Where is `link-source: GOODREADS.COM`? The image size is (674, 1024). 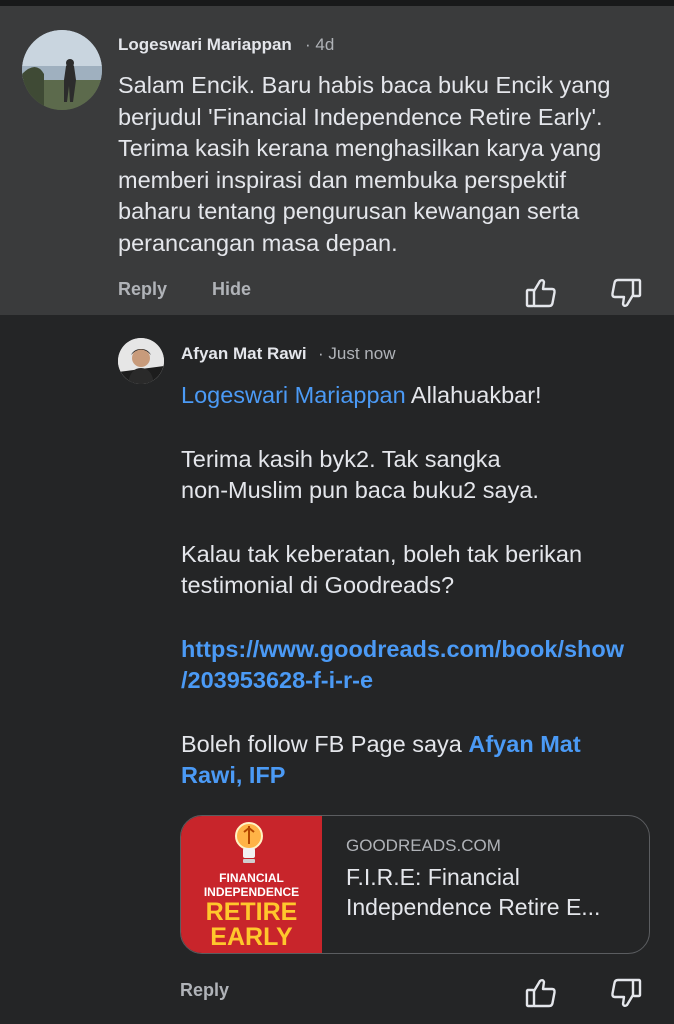
link-source: GOODREADS.COM is located at coordinates (423, 845).